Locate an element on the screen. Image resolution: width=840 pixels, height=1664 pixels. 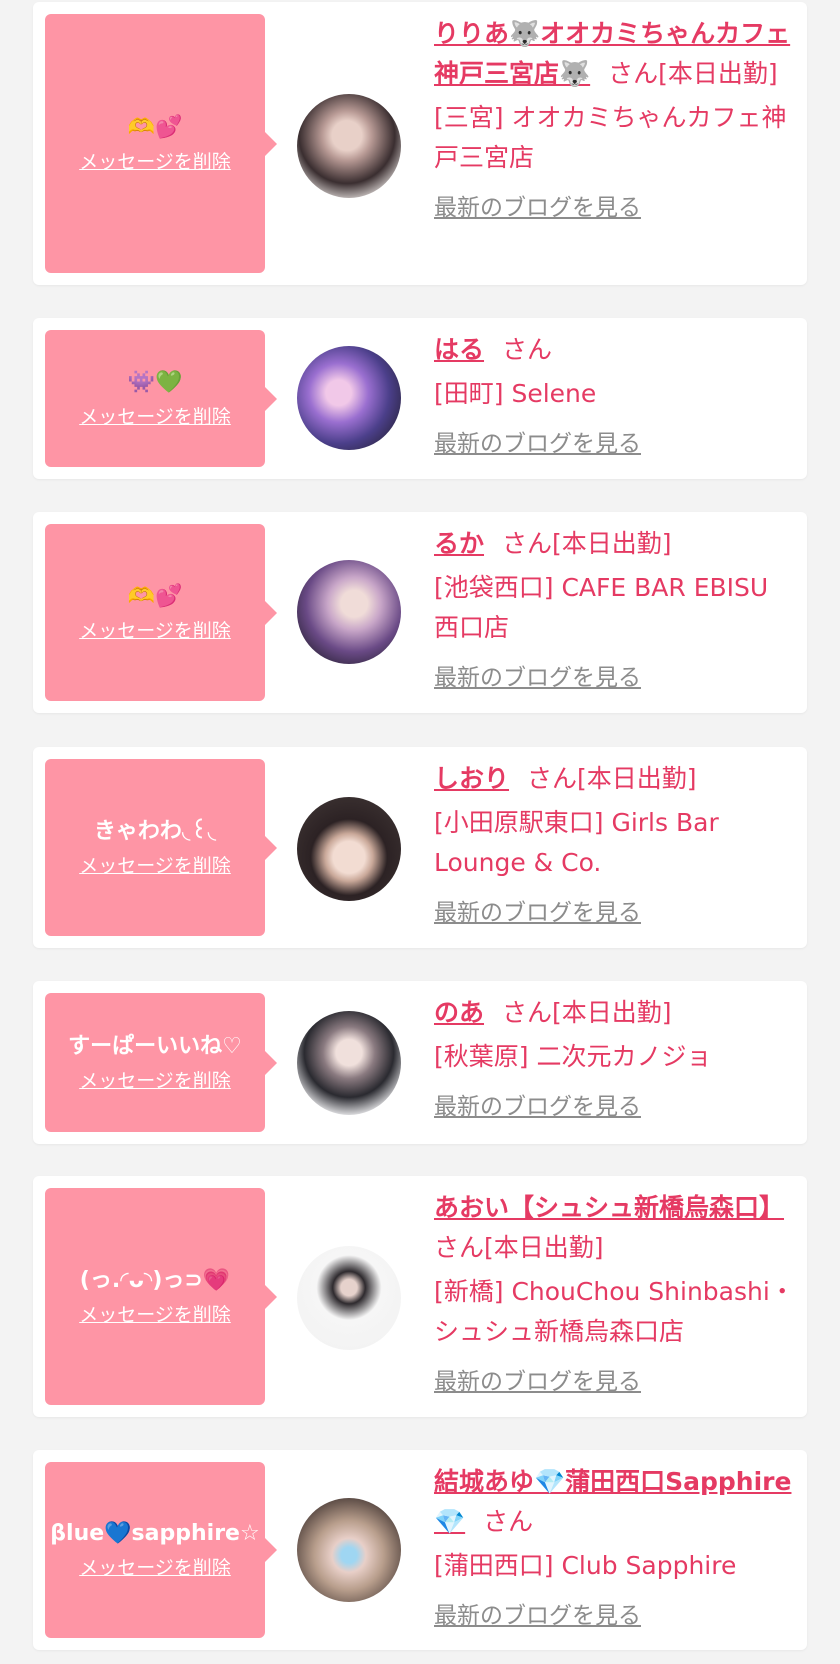
cast-name-link: はる is located at coordinates (459, 349).